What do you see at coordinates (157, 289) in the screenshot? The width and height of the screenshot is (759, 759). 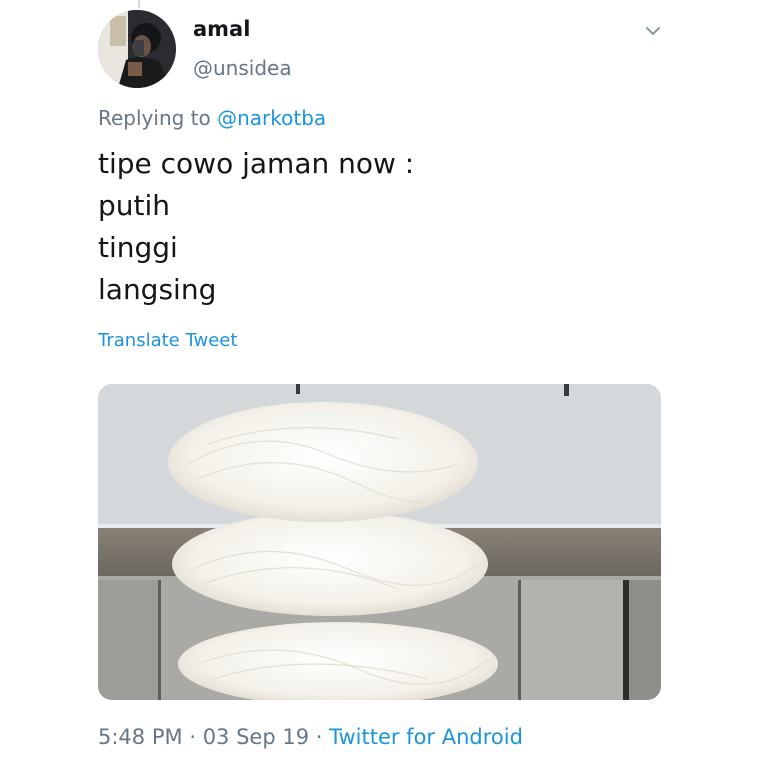 I see `tweet-text-line: langsing` at bounding box center [157, 289].